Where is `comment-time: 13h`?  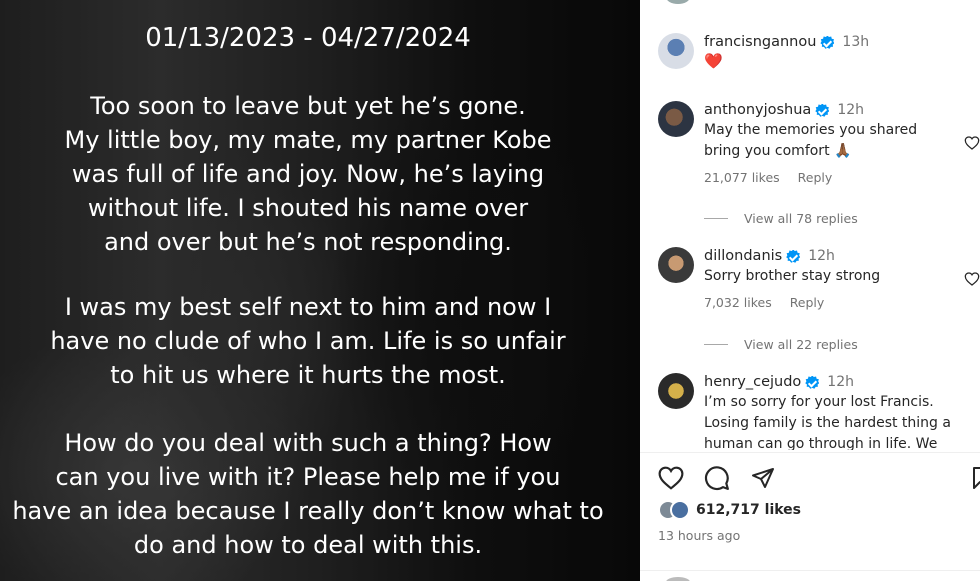 comment-time: 13h is located at coordinates (855, 42).